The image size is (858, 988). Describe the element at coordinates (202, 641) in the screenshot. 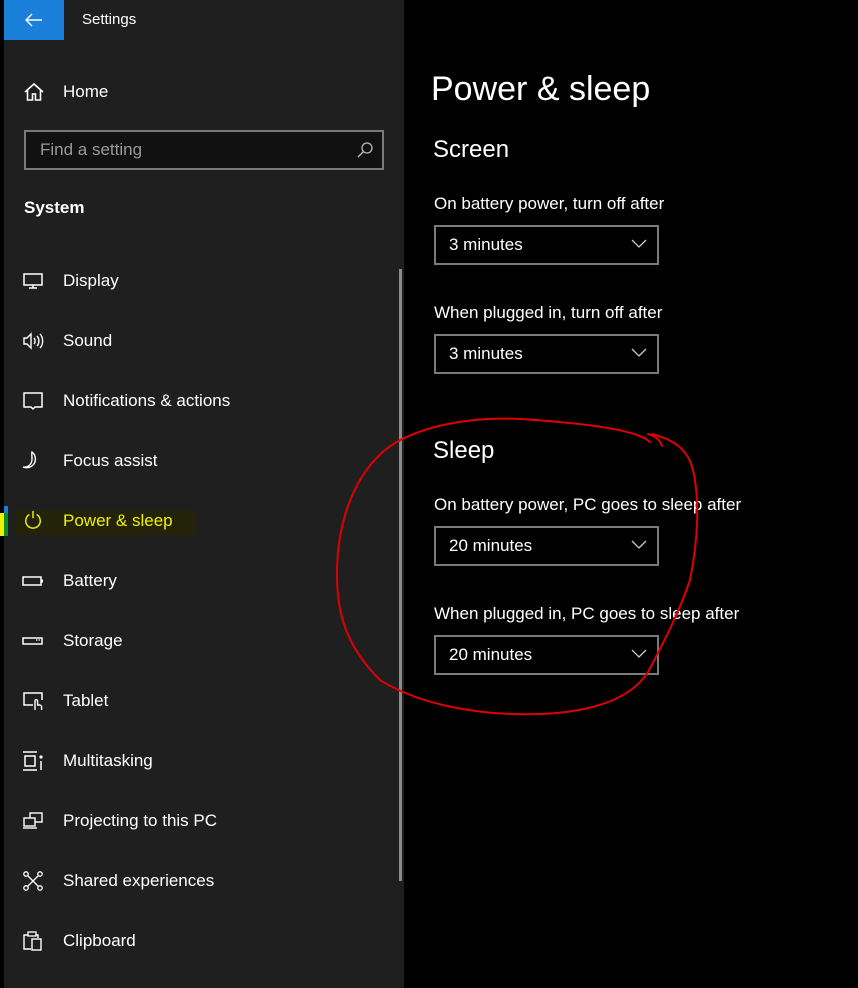

I see `sidebar-item-storage: Storage` at that location.